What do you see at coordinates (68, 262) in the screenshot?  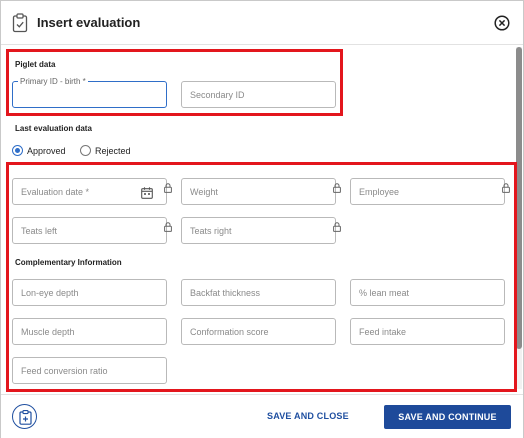 I see `complementary-information-heading: Complementary Information` at bounding box center [68, 262].